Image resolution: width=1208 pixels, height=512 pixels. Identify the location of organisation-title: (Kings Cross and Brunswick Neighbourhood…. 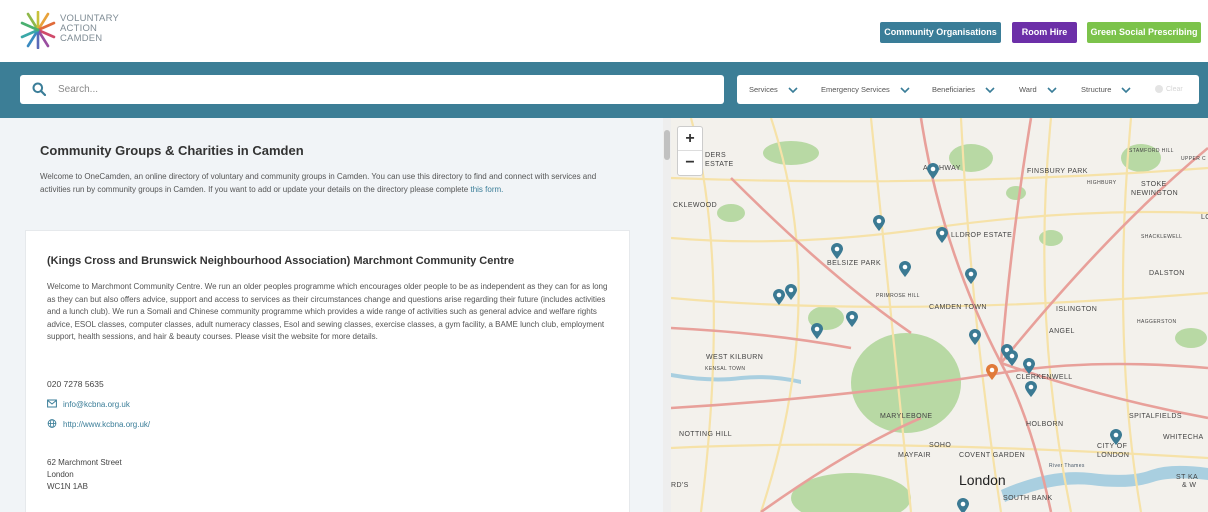
(280, 261).